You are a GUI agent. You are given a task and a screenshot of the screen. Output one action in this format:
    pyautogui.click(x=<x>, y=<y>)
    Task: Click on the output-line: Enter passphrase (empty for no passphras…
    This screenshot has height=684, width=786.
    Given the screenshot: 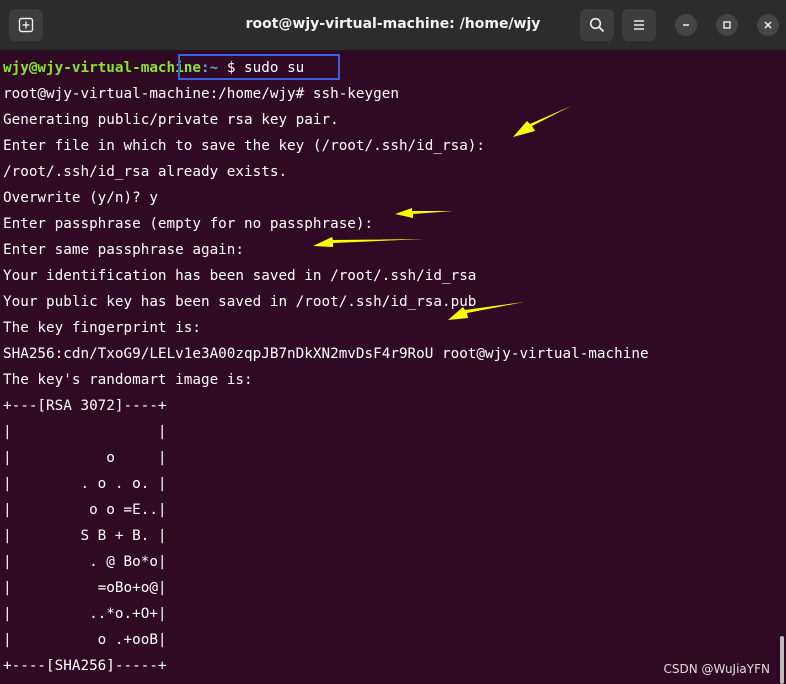 What is the action you would take?
    pyautogui.click(x=188, y=224)
    